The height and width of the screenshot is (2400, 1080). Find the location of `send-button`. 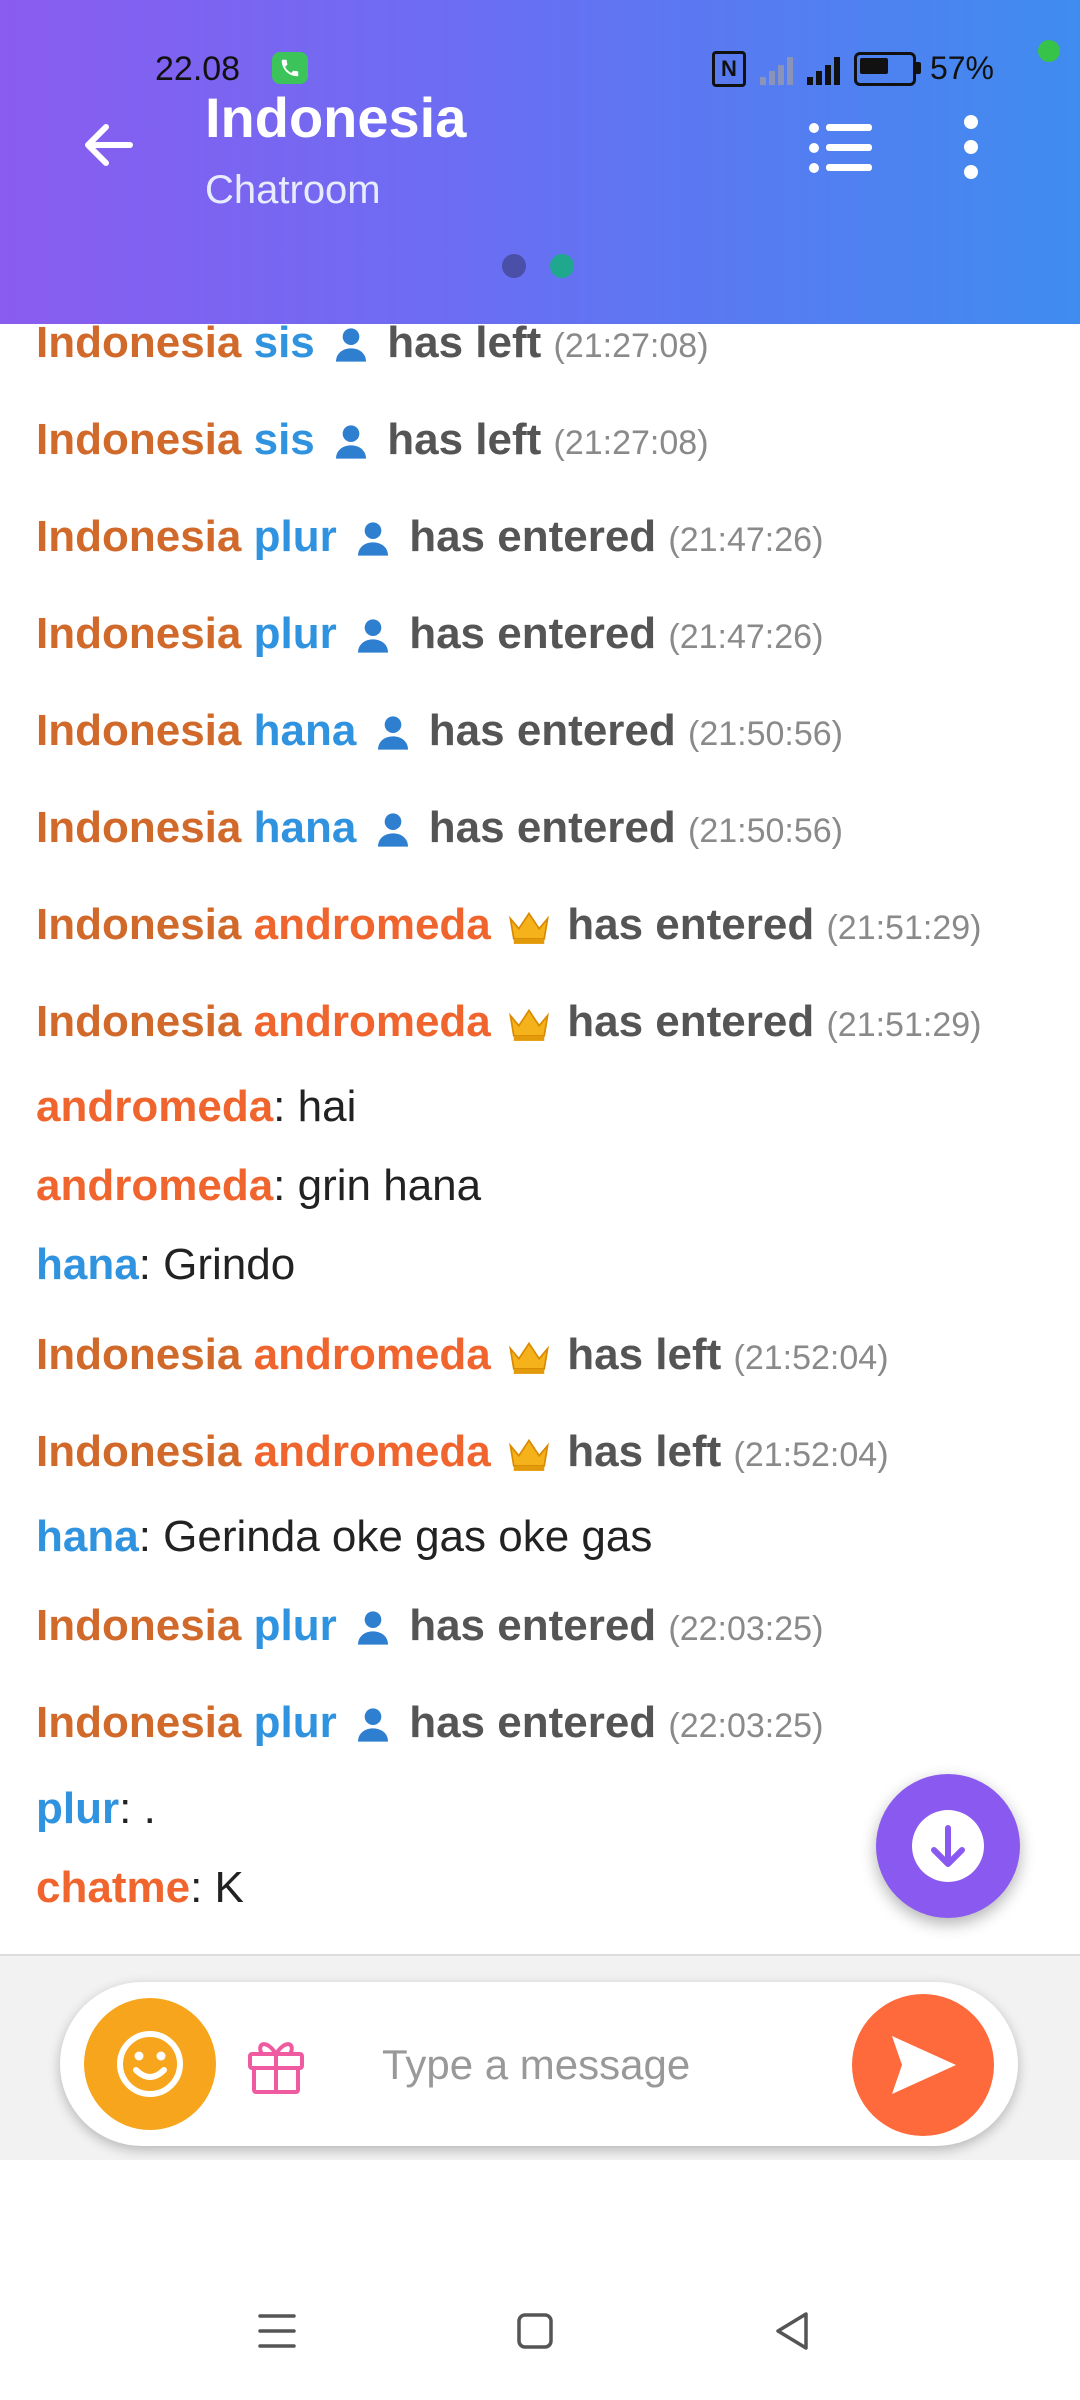

send-button is located at coordinates (923, 2065).